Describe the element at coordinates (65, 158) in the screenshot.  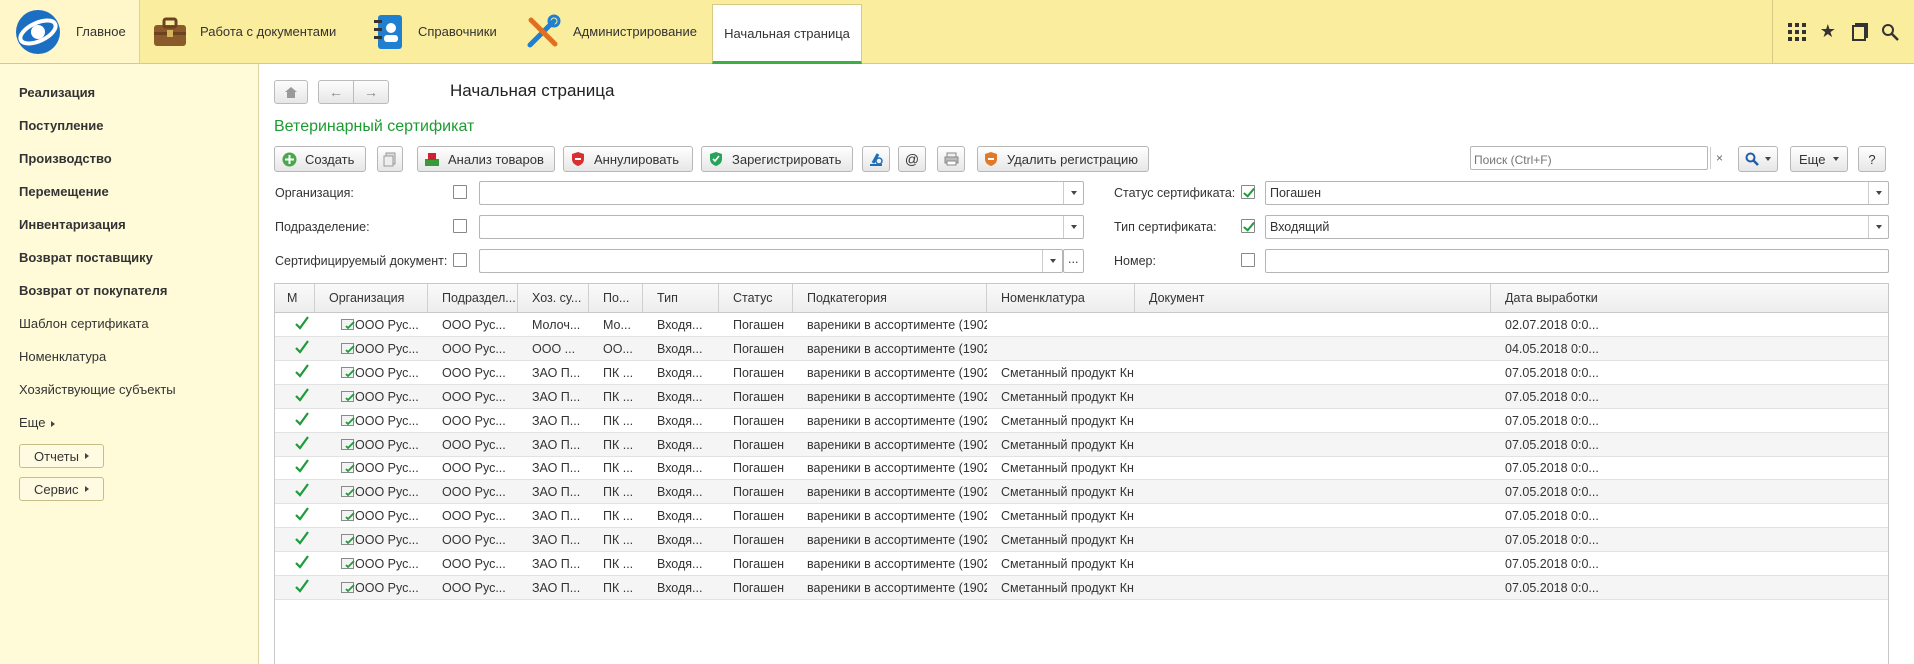
I see `sidebar-item-production: Производство` at that location.